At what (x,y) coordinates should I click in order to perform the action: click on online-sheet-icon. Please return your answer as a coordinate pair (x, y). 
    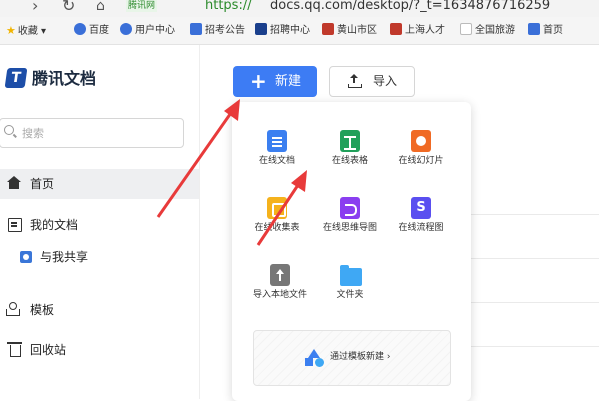
    Looking at the image, I should click on (350, 141).